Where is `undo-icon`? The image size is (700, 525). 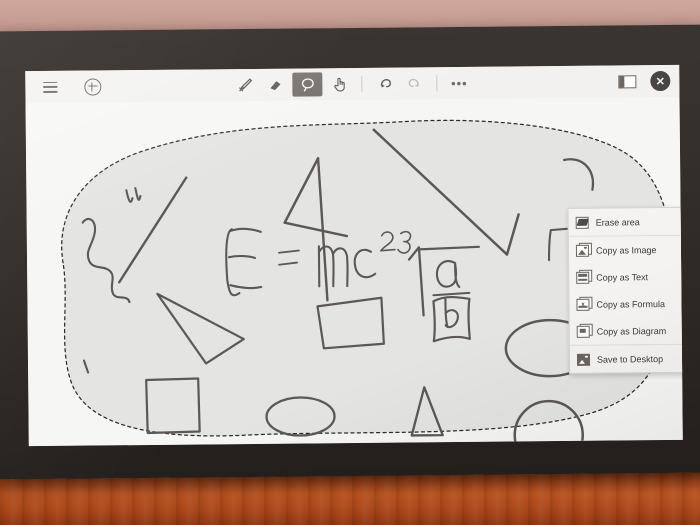 undo-icon is located at coordinates (384, 84).